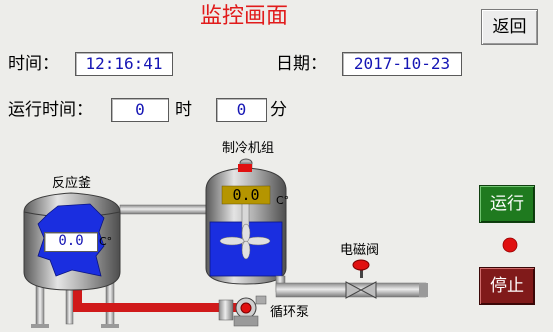  Describe the element at coordinates (106, 241) in the screenshot. I see `reactor-temp-unit: C°` at that location.